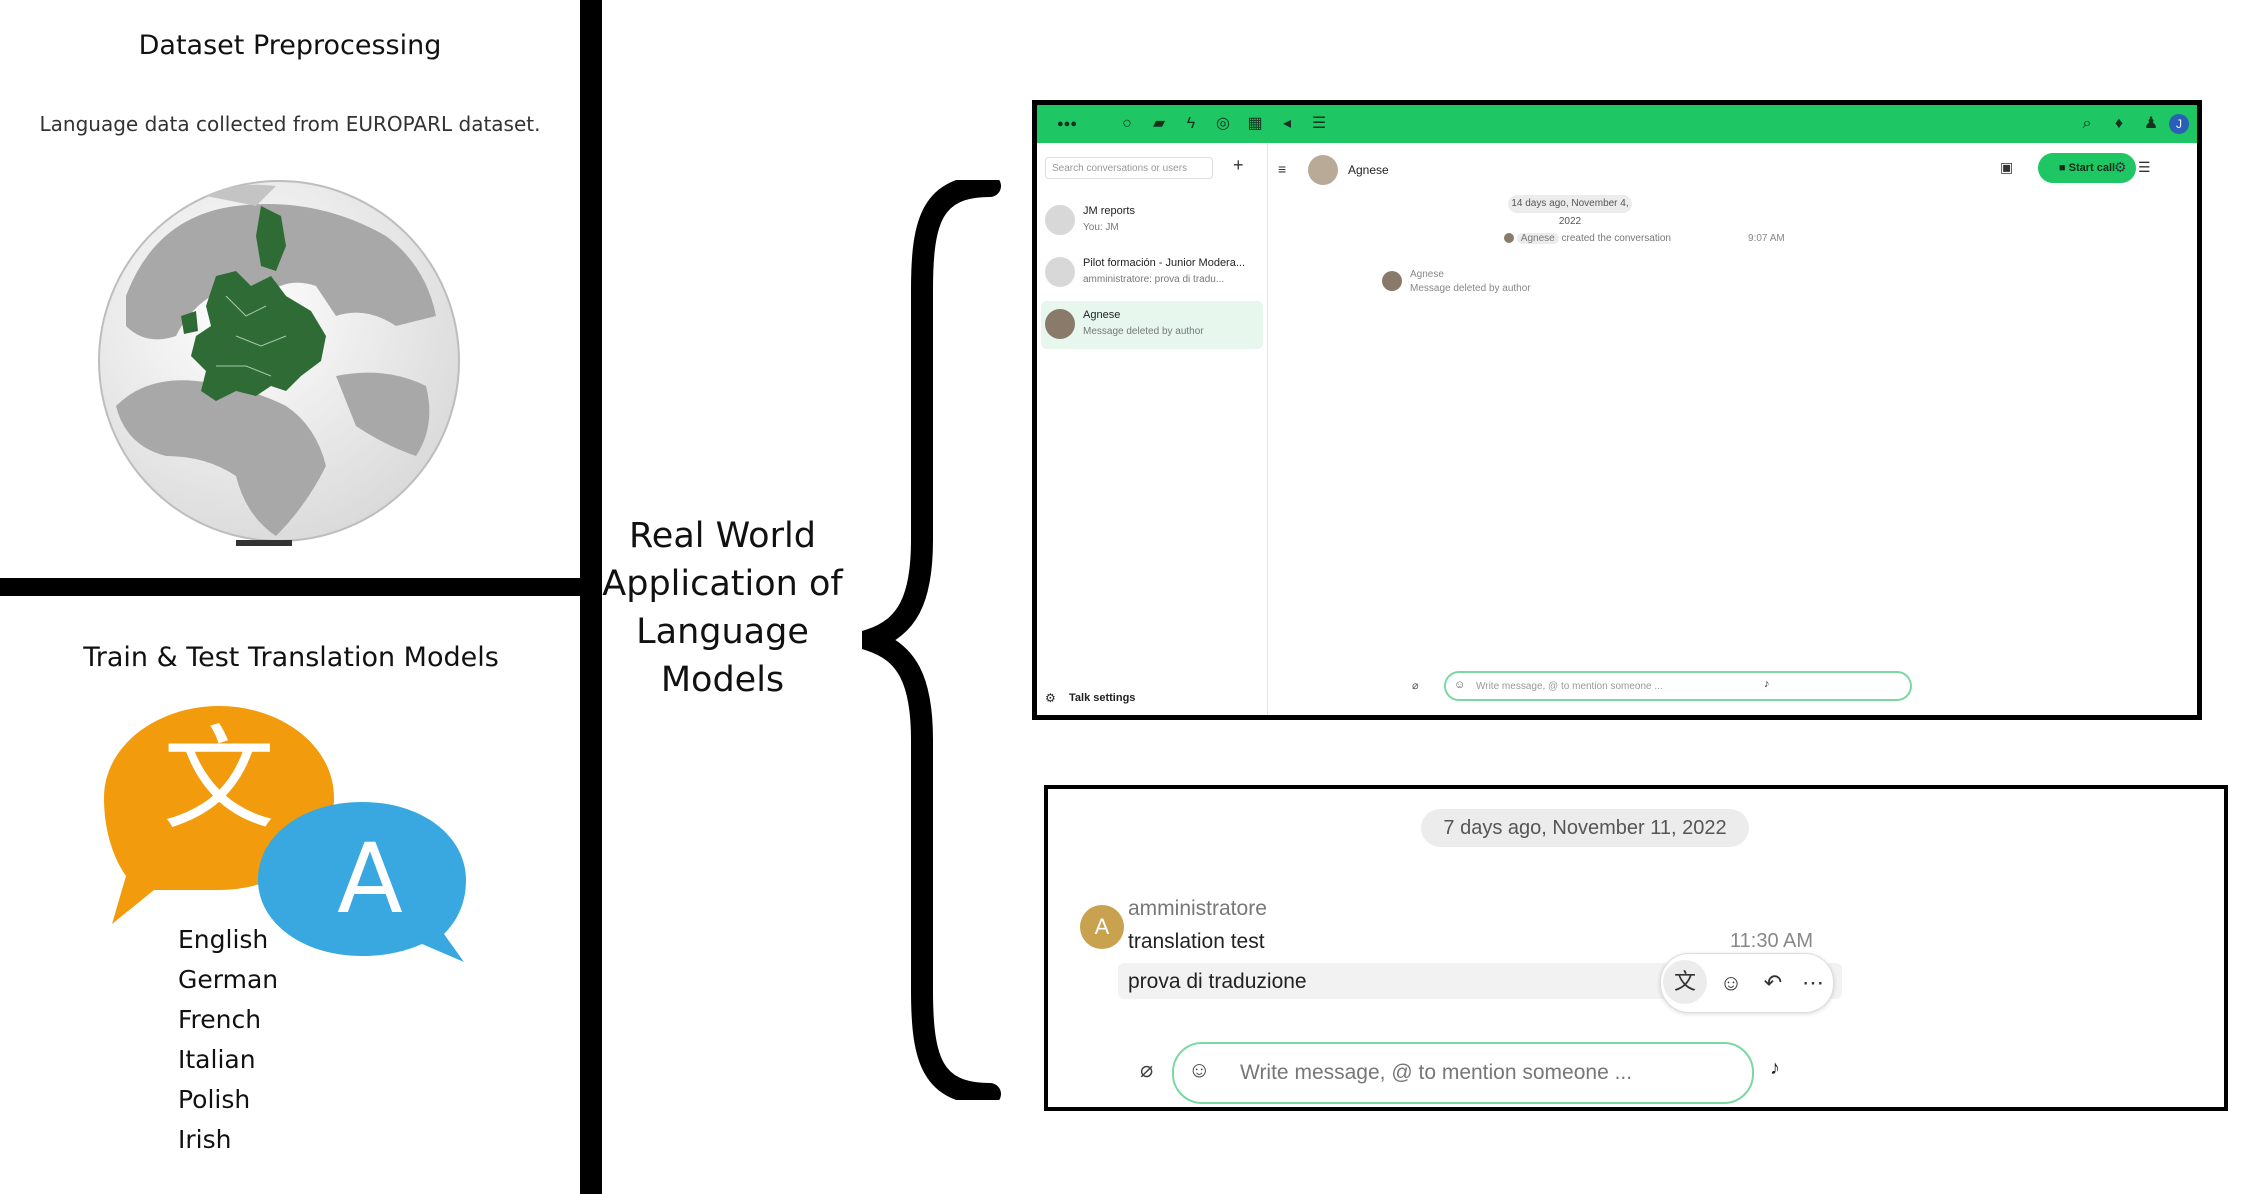 This screenshot has width=2256, height=1194. I want to click on talk-icon: ◎, so click(1223, 124).